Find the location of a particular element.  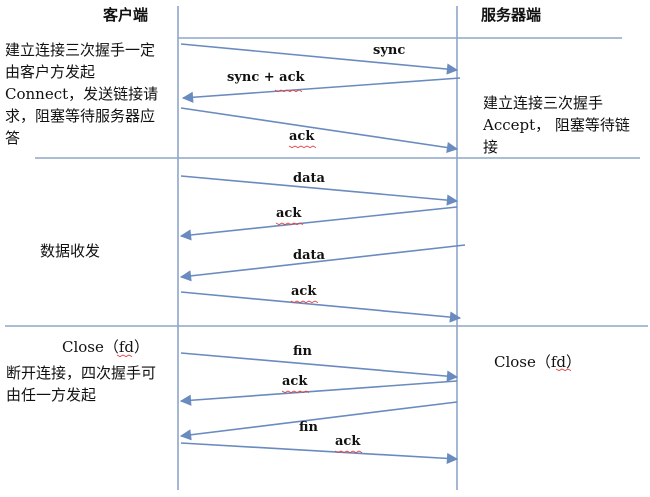

message-label: sync + ack is located at coordinates (266, 77).